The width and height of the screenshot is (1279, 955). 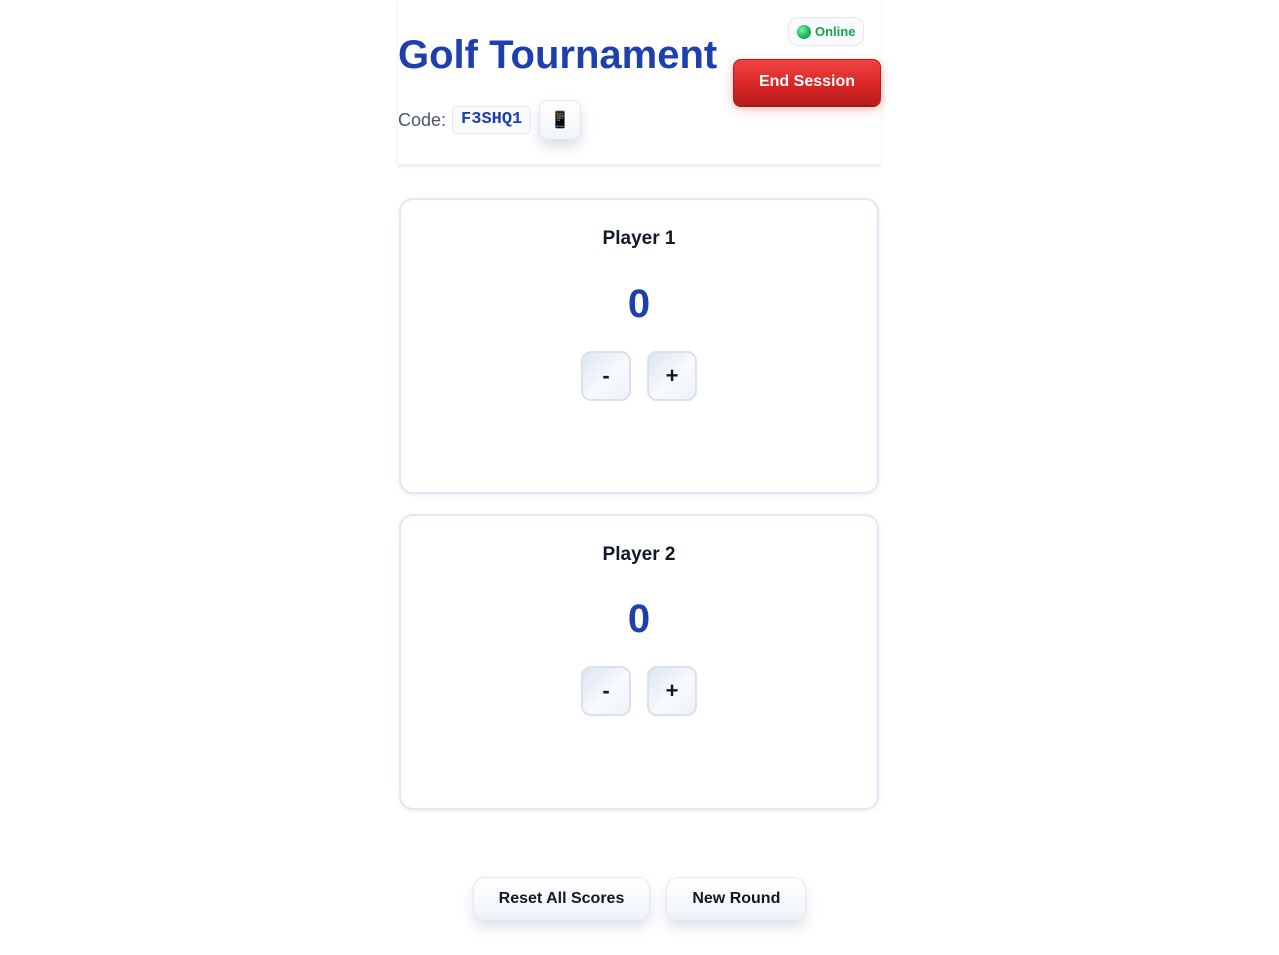 I want to click on reset-all-scores-button: Reset All Scores, so click(x=561, y=899).